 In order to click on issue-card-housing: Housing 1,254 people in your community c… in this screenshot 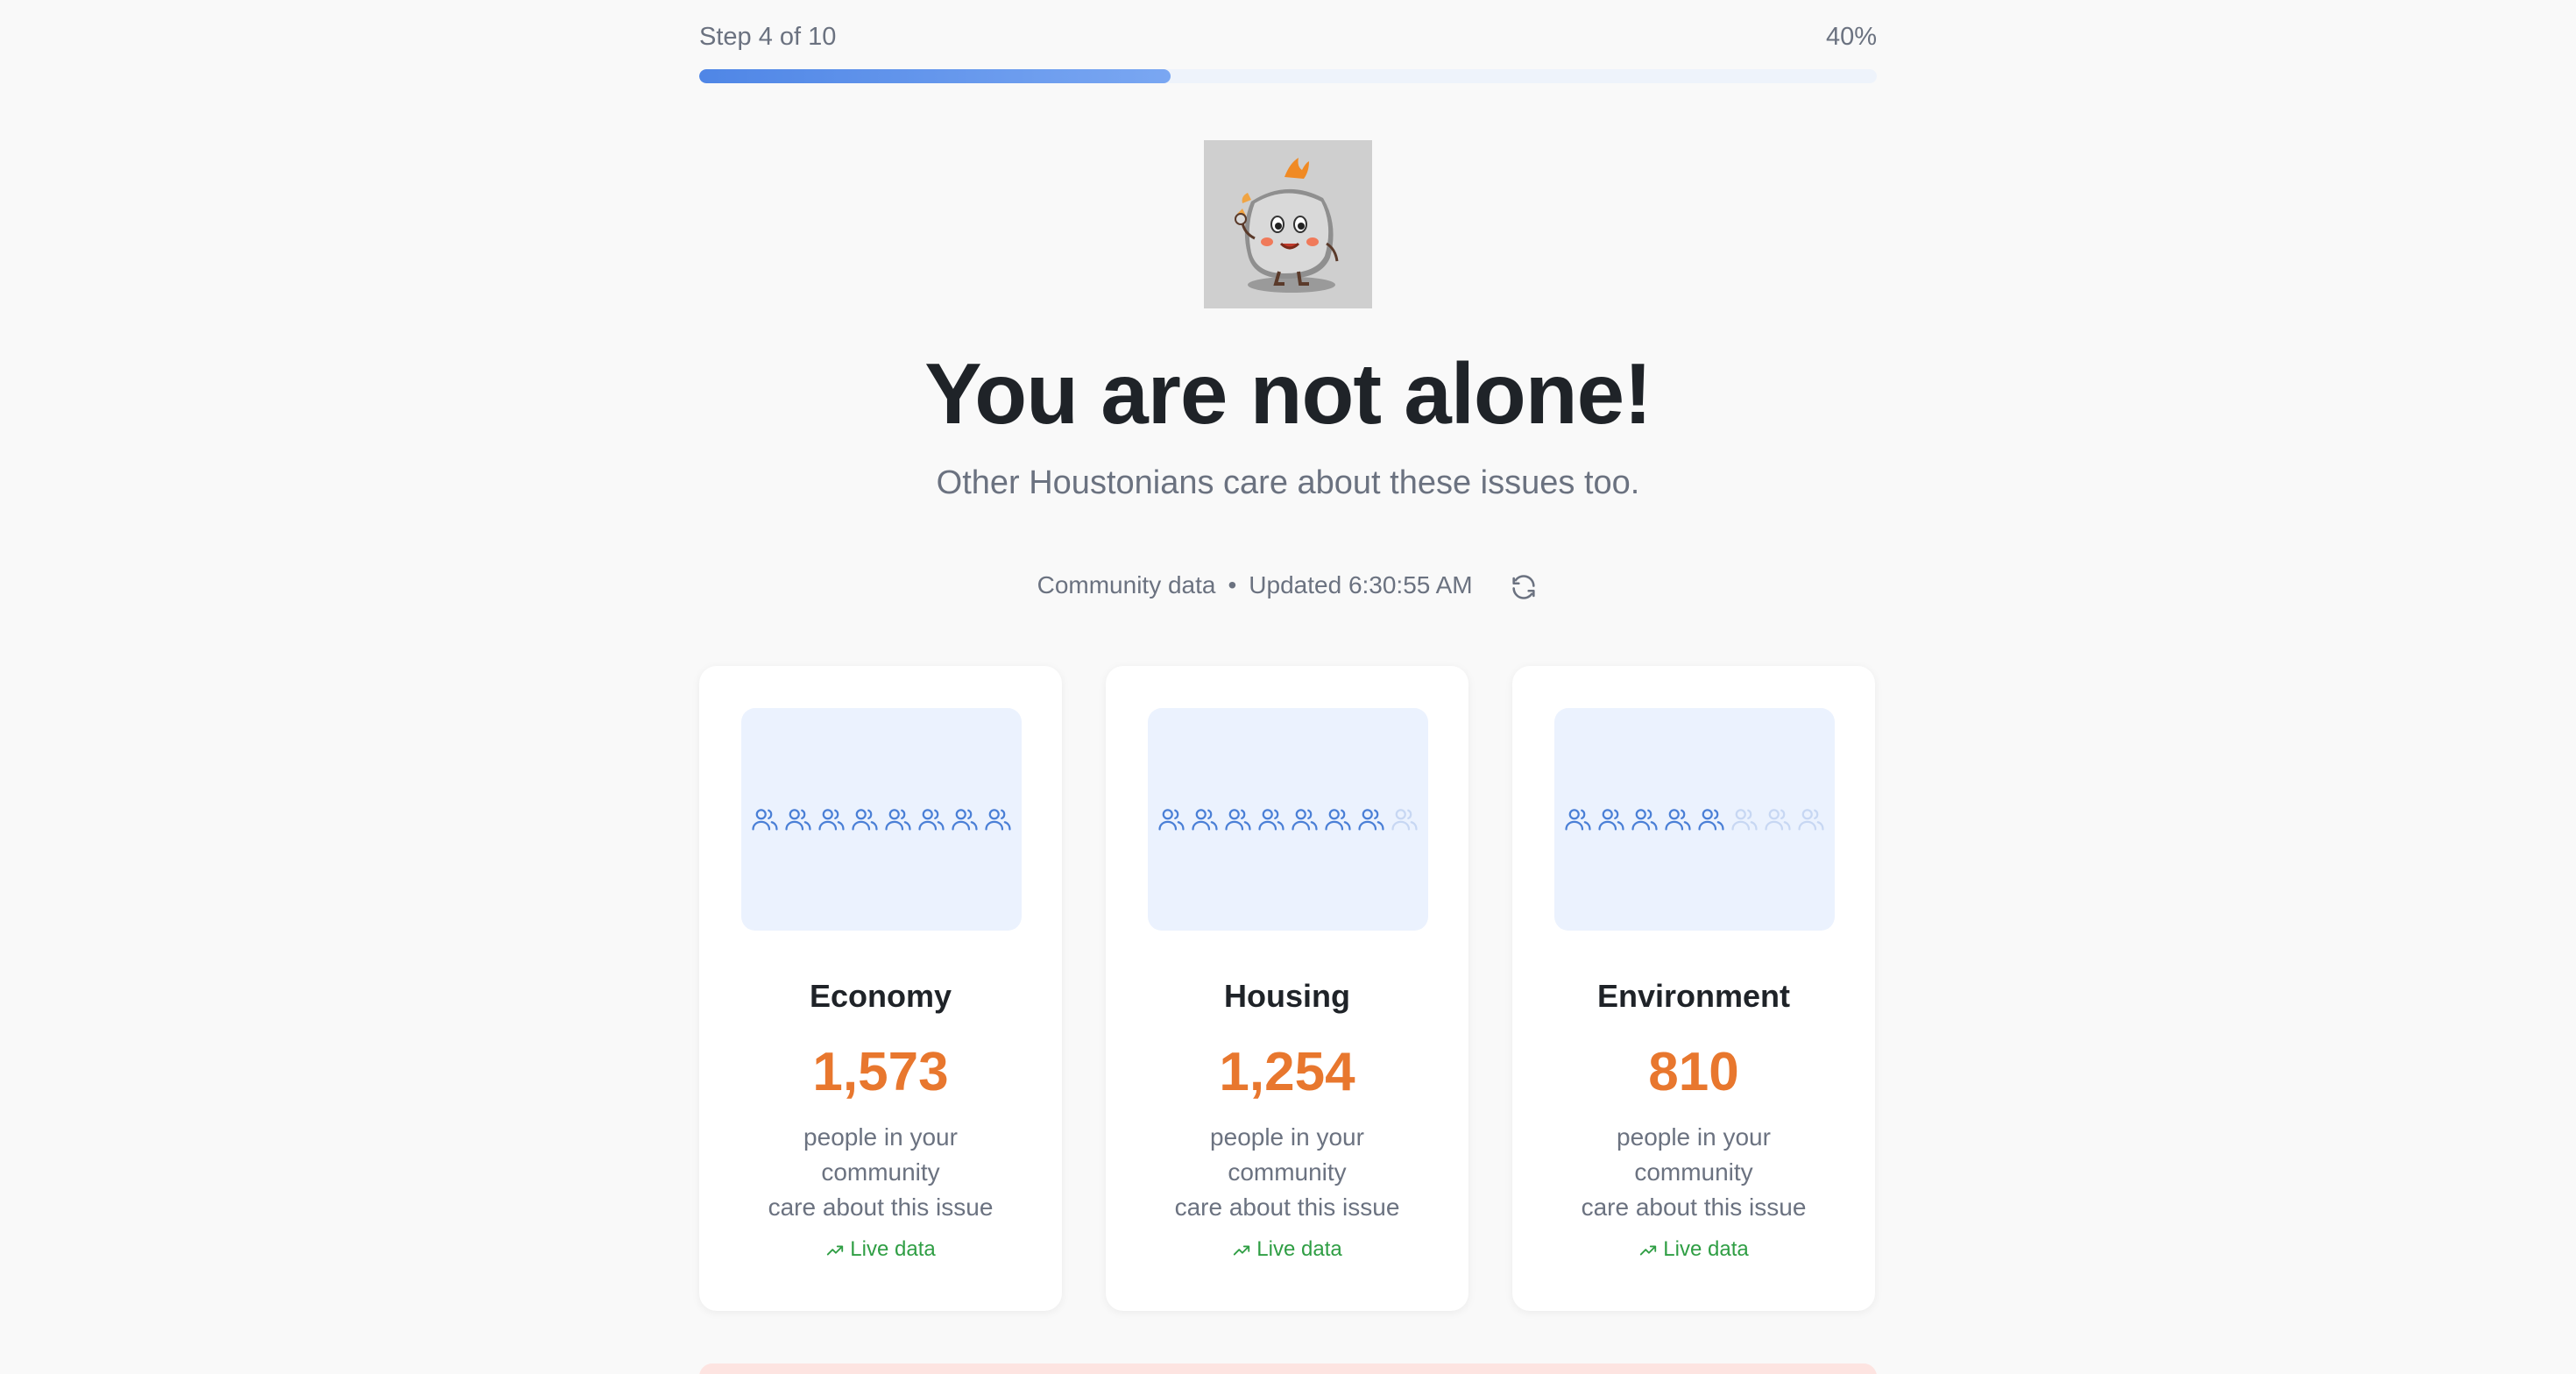, I will do `click(1287, 989)`.